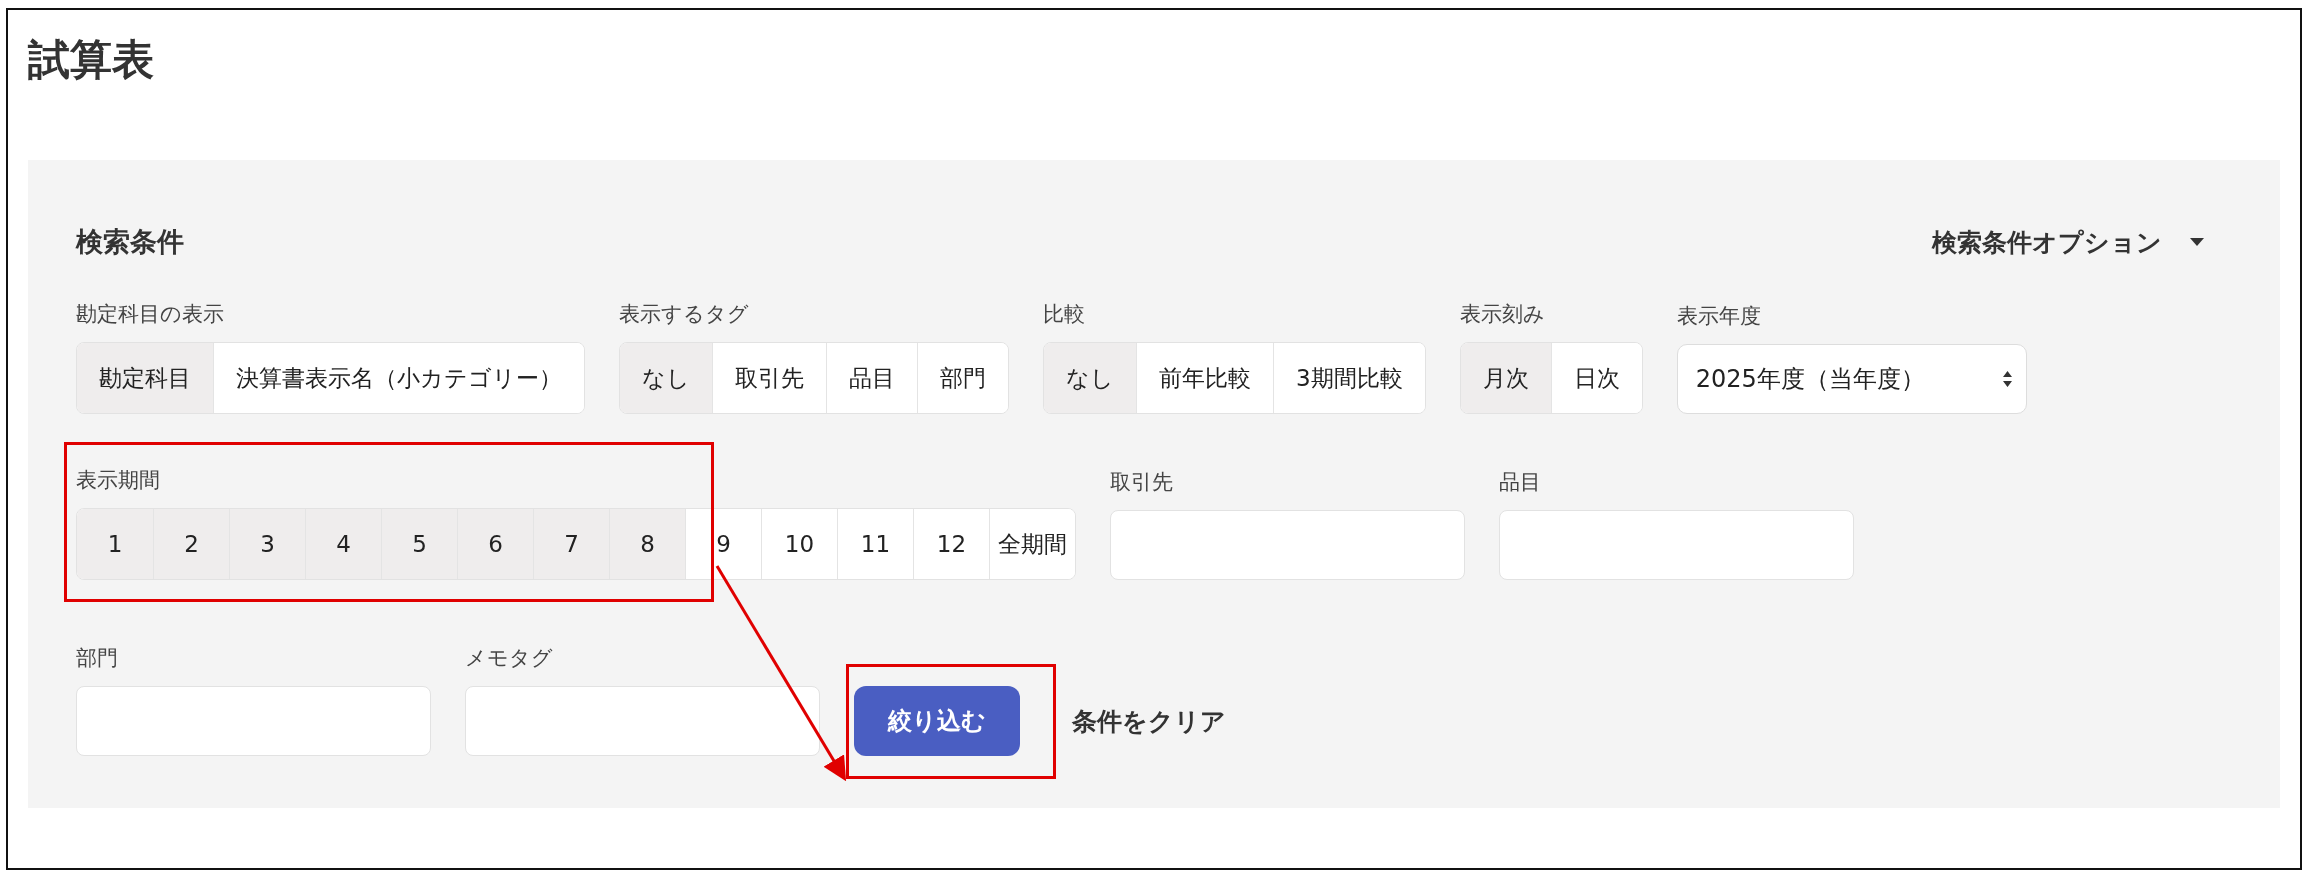 Image resolution: width=2308 pixels, height=878 pixels. Describe the element at coordinates (1520, 482) in the screenshot. I see `field-label: 品目` at that location.